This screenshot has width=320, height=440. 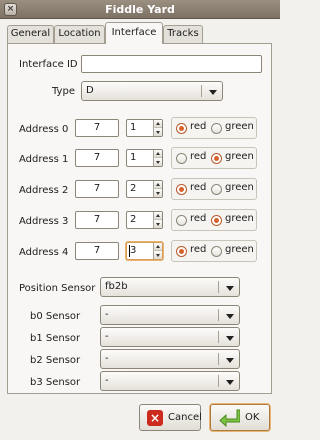 I want to click on address-4-color-group: red green, so click(x=214, y=251).